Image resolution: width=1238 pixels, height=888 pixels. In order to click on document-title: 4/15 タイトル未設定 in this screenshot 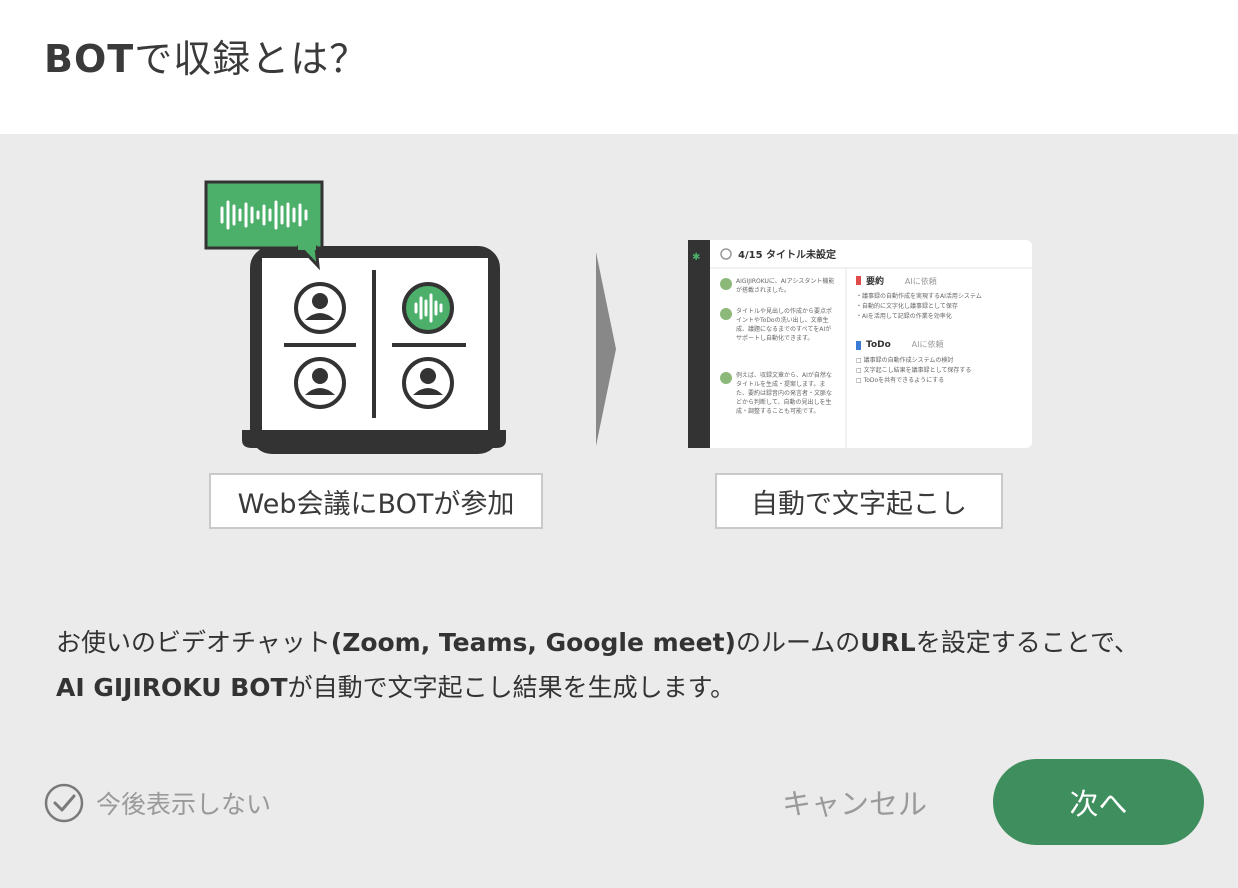, I will do `click(787, 255)`.